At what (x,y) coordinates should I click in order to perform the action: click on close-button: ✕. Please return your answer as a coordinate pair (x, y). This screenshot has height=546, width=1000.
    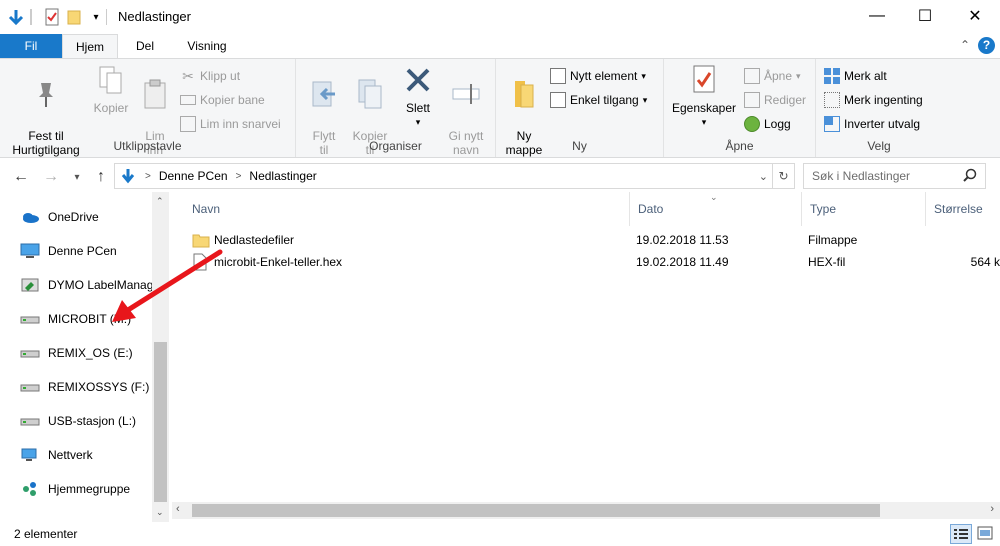
    Looking at the image, I should click on (975, 16).